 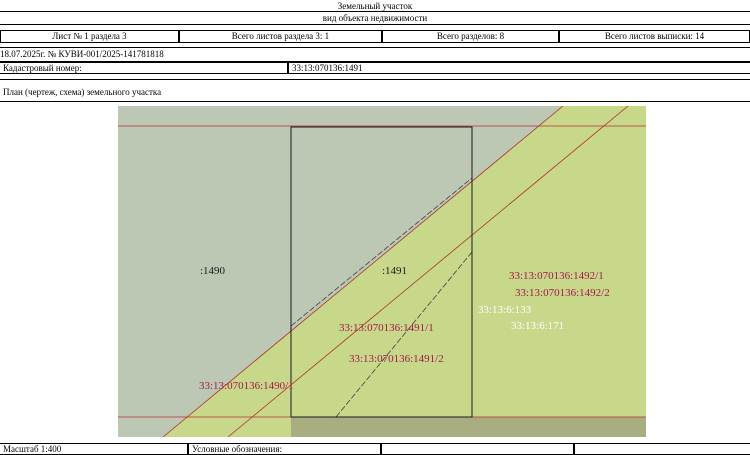 I want to click on cadastral-row: Кадастровый номер: 33:13:070136:1491, so click(x=375, y=68).